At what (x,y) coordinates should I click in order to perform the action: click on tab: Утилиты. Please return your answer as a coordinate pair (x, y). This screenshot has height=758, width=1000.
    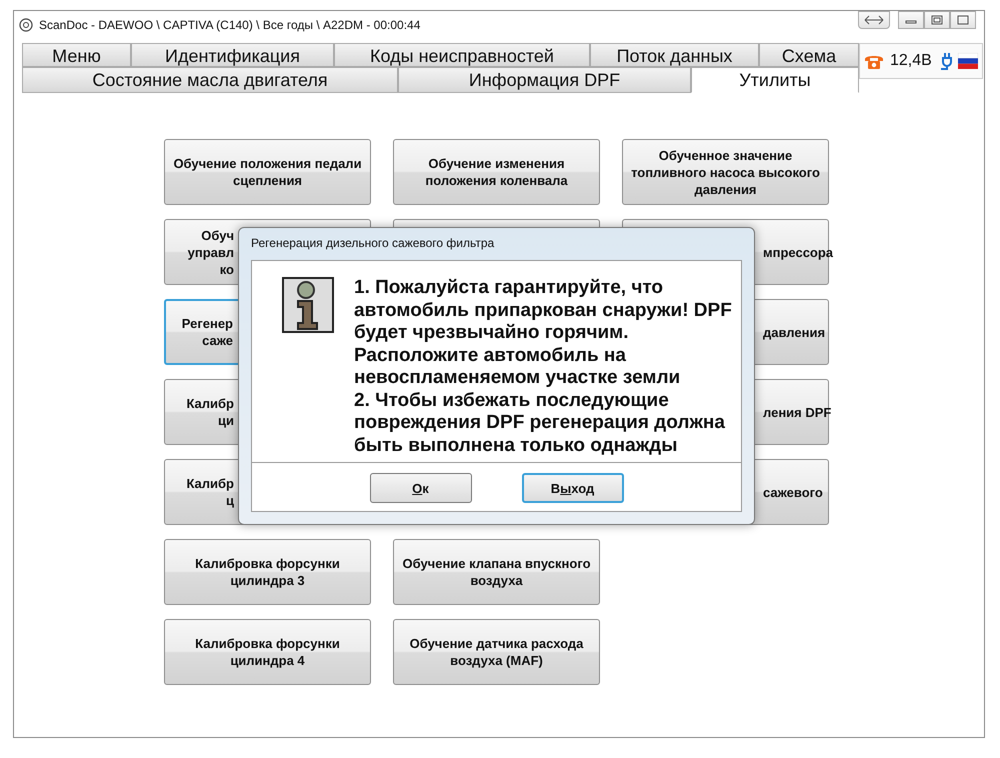
    Looking at the image, I should click on (775, 80).